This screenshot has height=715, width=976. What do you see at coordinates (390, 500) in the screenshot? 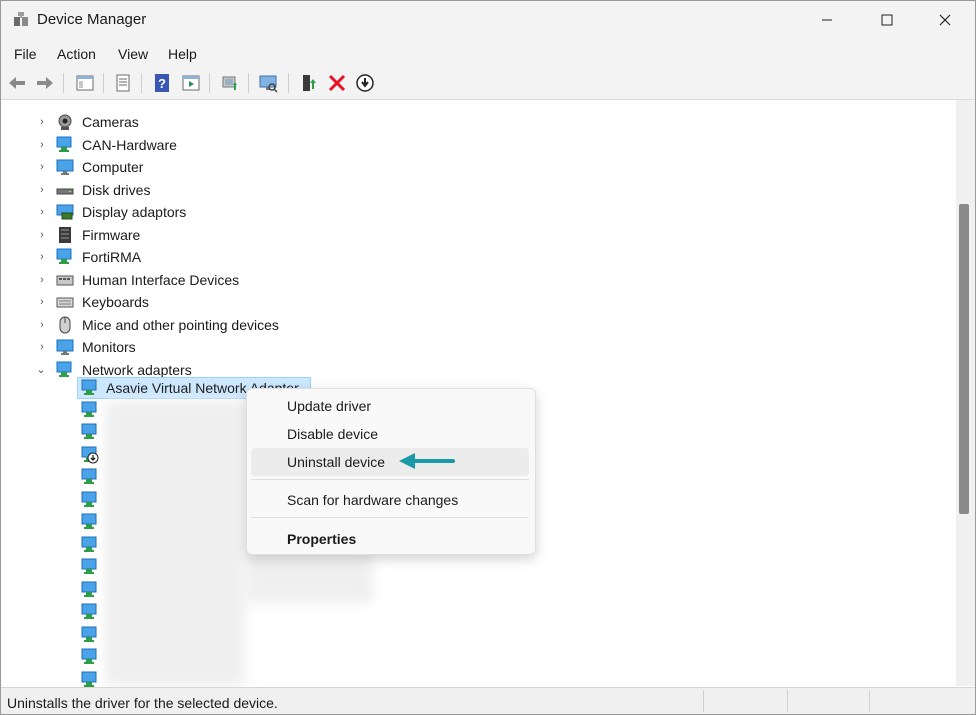
I see `scan-hardware-menu-item: Scan for hardware changes` at bounding box center [390, 500].